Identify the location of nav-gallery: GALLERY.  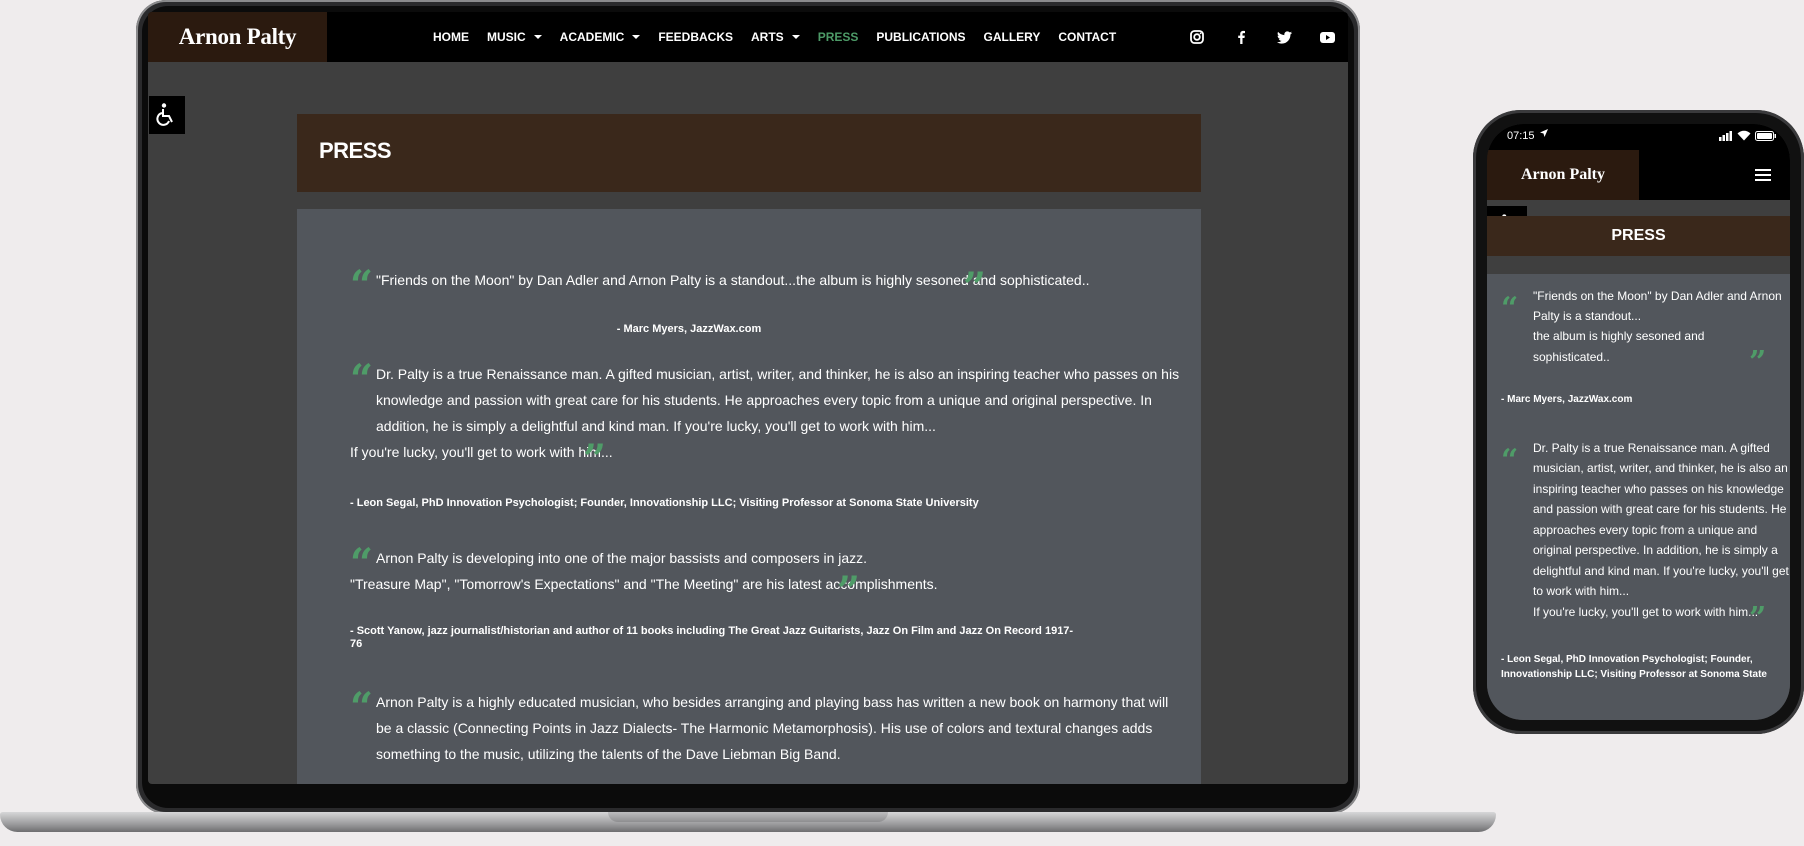
(1011, 37).